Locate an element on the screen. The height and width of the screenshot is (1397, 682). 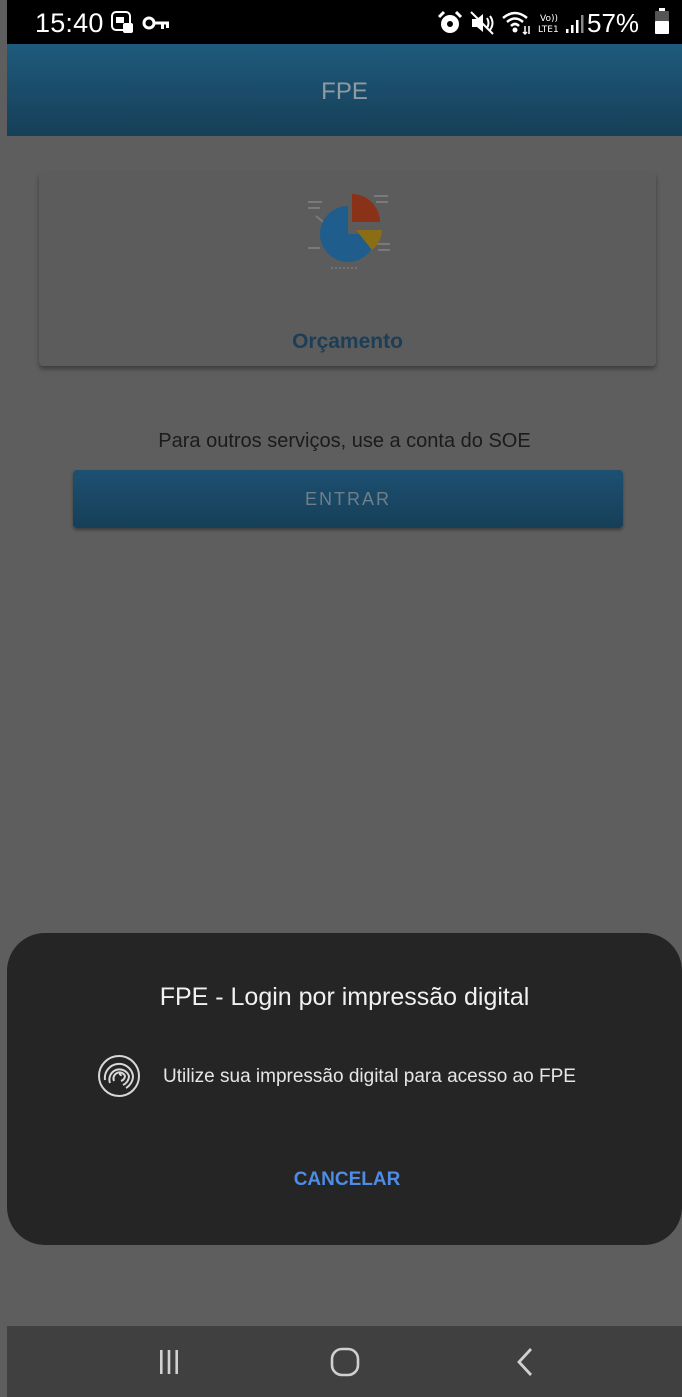
app-title: FPE is located at coordinates (344, 91).